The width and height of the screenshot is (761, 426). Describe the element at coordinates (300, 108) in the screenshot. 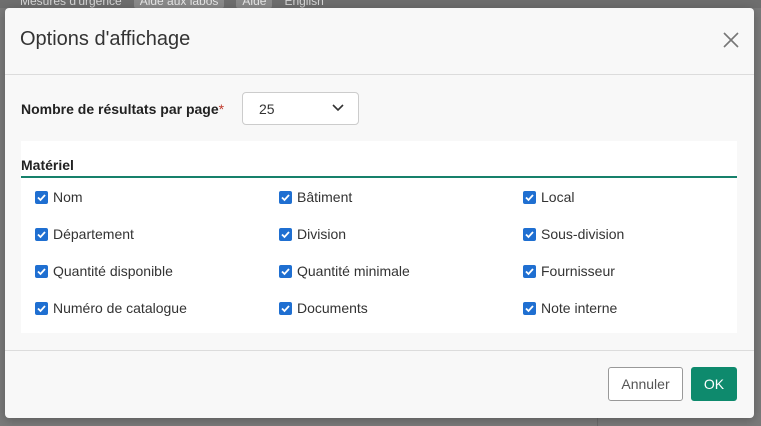

I see `results-per-page-select: 25` at that location.